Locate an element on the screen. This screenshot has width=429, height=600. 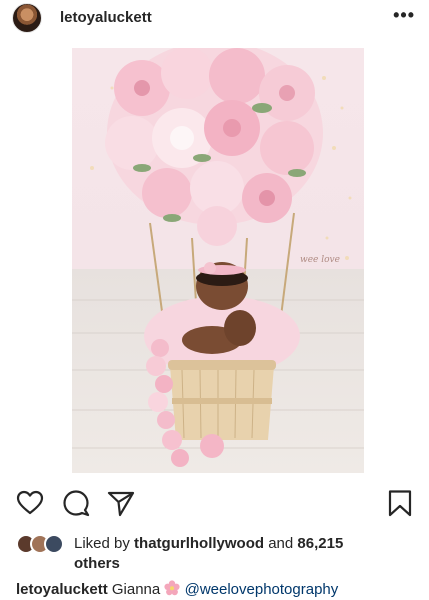
likes-others: others is located at coordinates (97, 563).